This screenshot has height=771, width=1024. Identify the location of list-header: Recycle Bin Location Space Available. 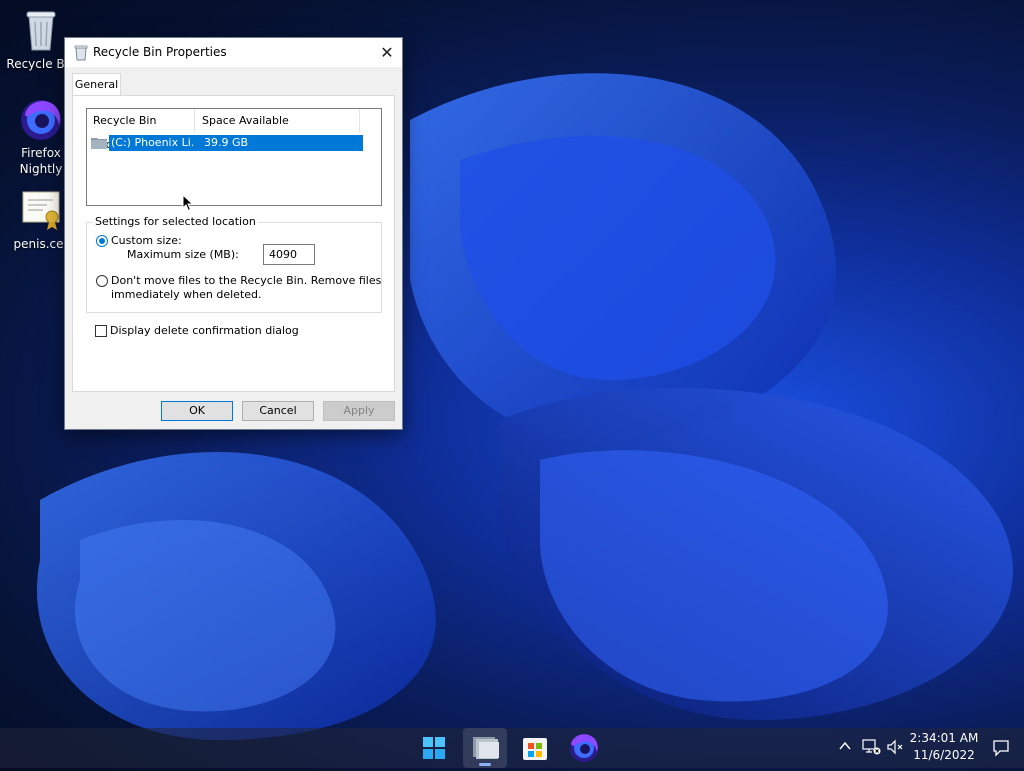
(234, 130).